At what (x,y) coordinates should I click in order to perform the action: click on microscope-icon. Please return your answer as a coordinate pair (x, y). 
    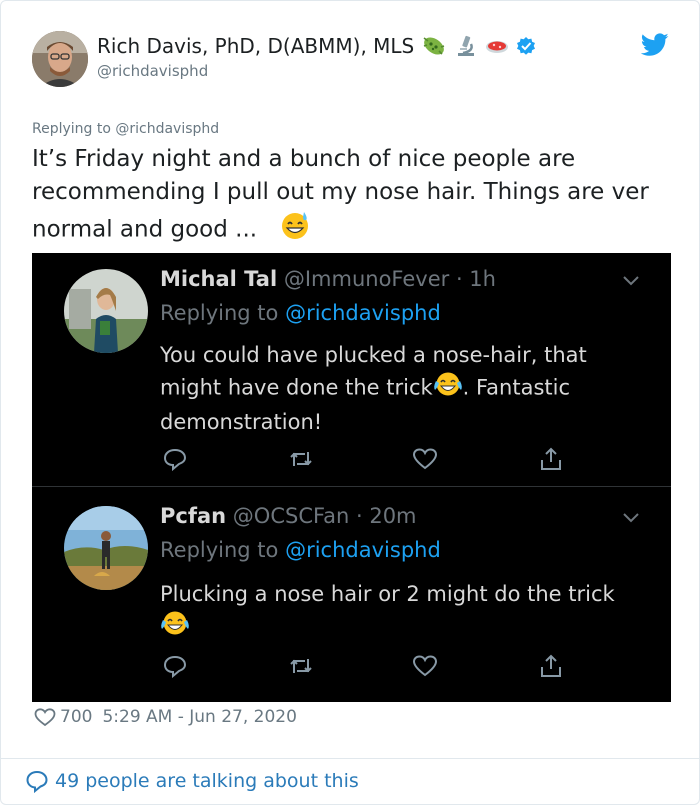
    Looking at the image, I should click on (466, 45).